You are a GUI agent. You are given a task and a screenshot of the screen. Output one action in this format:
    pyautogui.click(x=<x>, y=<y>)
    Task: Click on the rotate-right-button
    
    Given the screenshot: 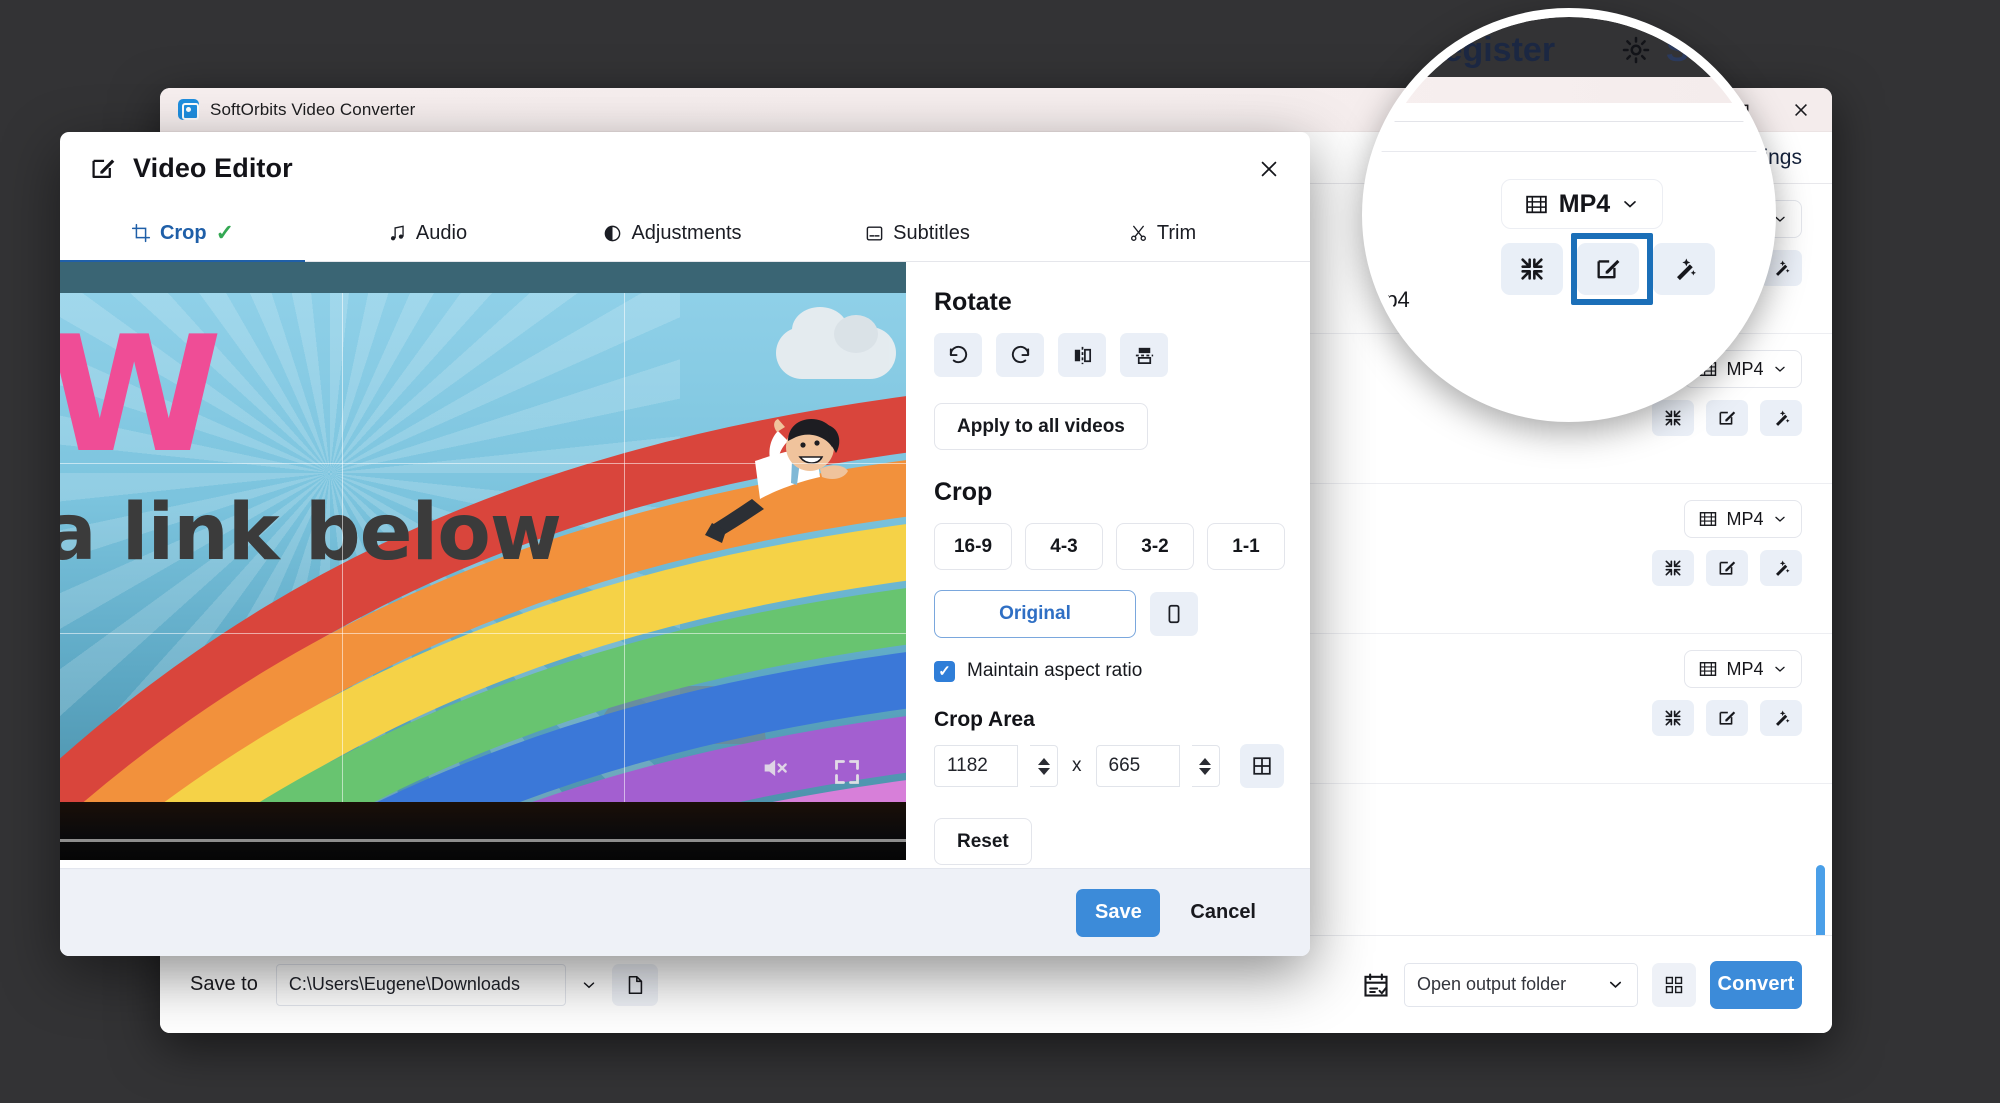 What is the action you would take?
    pyautogui.click(x=1020, y=355)
    